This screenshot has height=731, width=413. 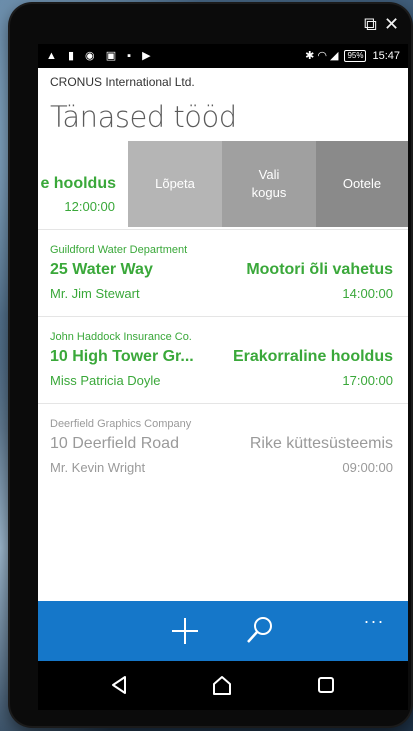 What do you see at coordinates (98, 467) in the screenshot?
I see `contact-person: Mr. Kevin Wright` at bounding box center [98, 467].